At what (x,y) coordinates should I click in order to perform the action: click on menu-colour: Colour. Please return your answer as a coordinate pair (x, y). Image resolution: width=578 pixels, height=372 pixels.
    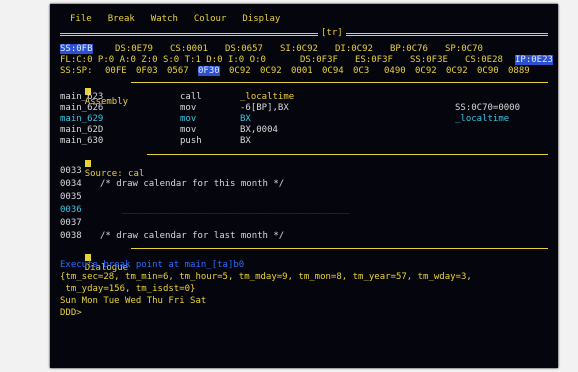
    Looking at the image, I should click on (210, 20).